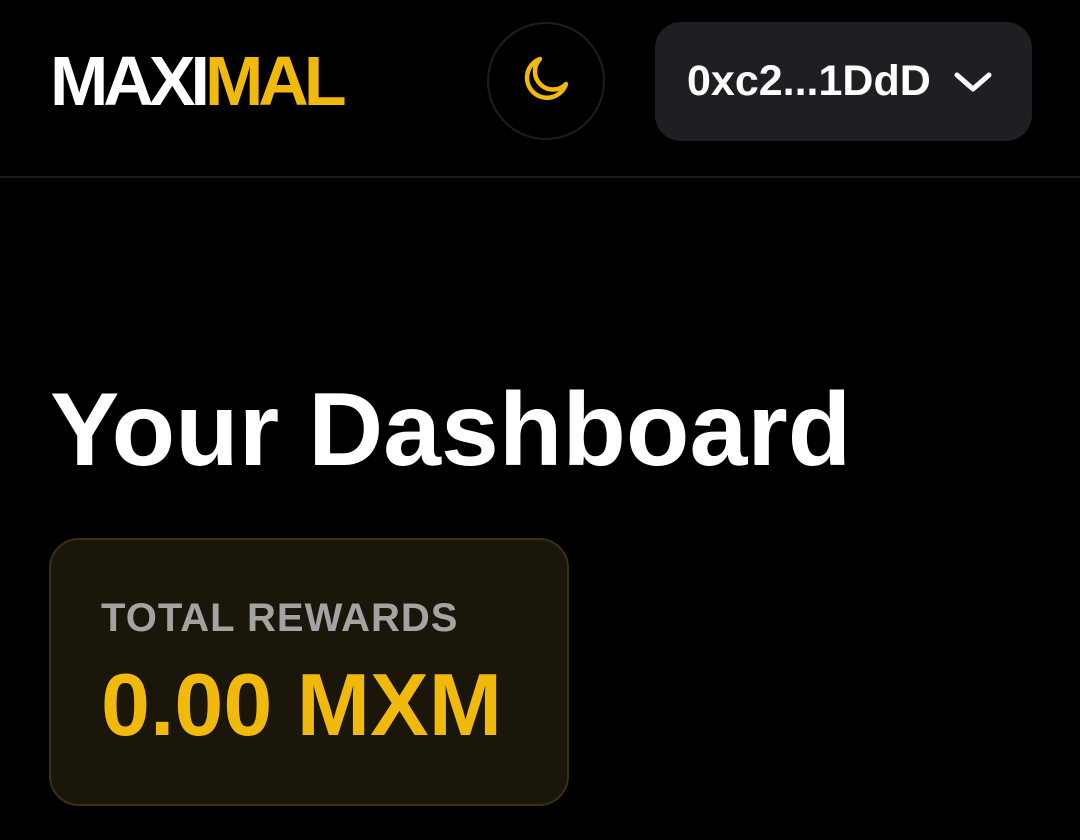 This screenshot has width=1080, height=840. What do you see at coordinates (302, 704) in the screenshot?
I see `rewards-value: 0.00 MXM` at bounding box center [302, 704].